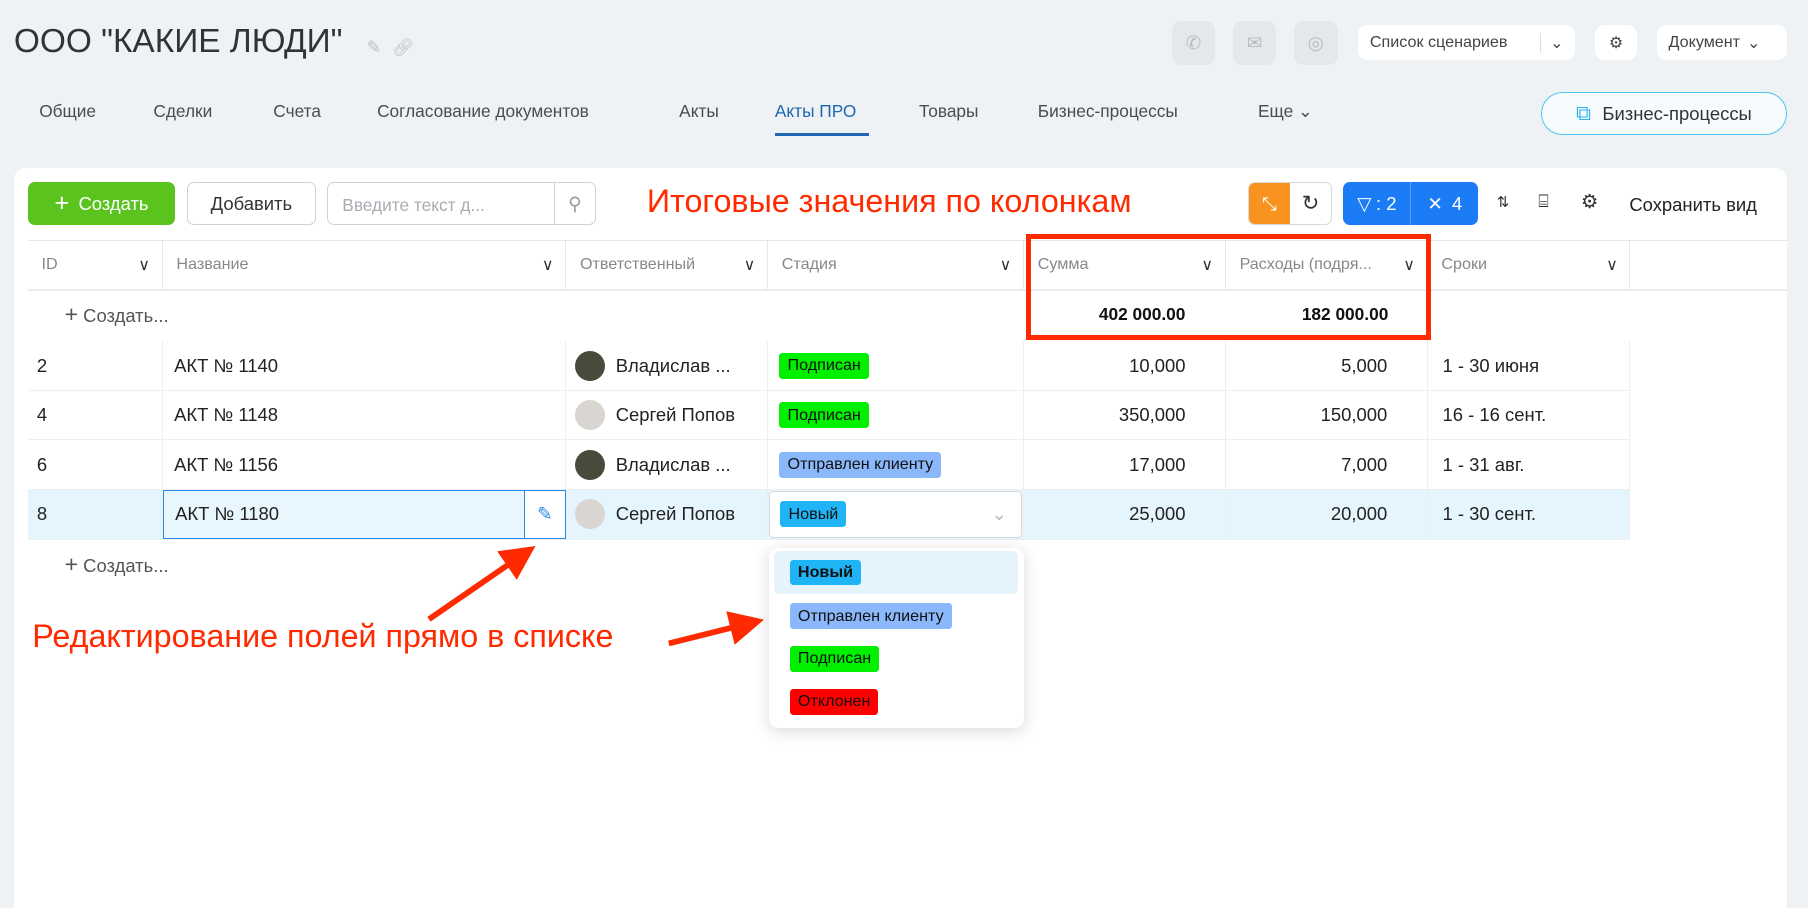 This screenshot has height=908, width=1808. I want to click on arrow-to-dropdown, so click(716, 629).